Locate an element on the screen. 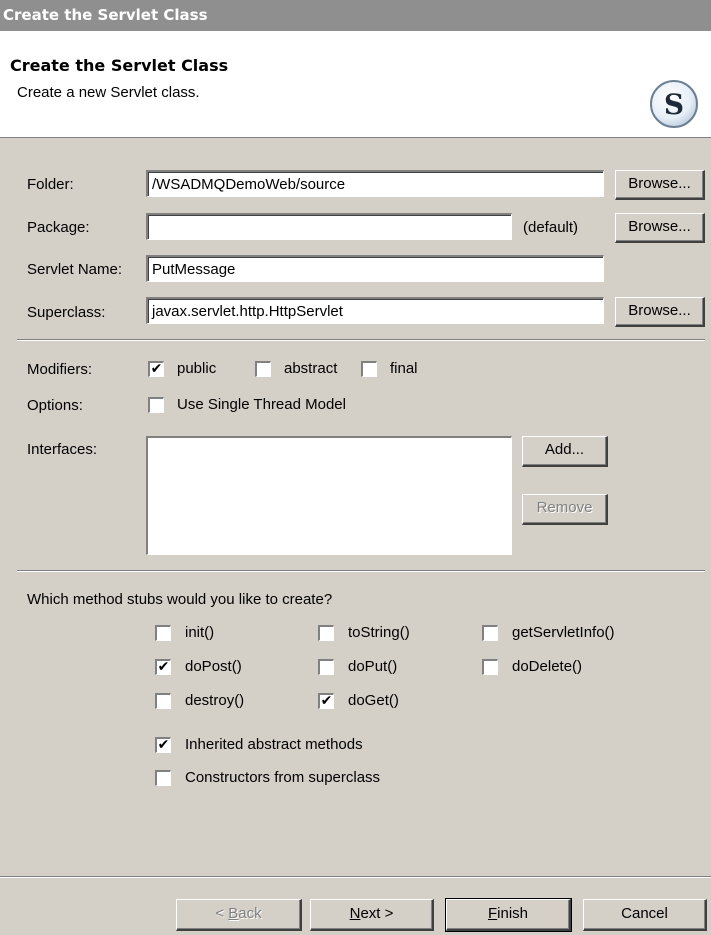  destroy-label: destroy() is located at coordinates (215, 700).